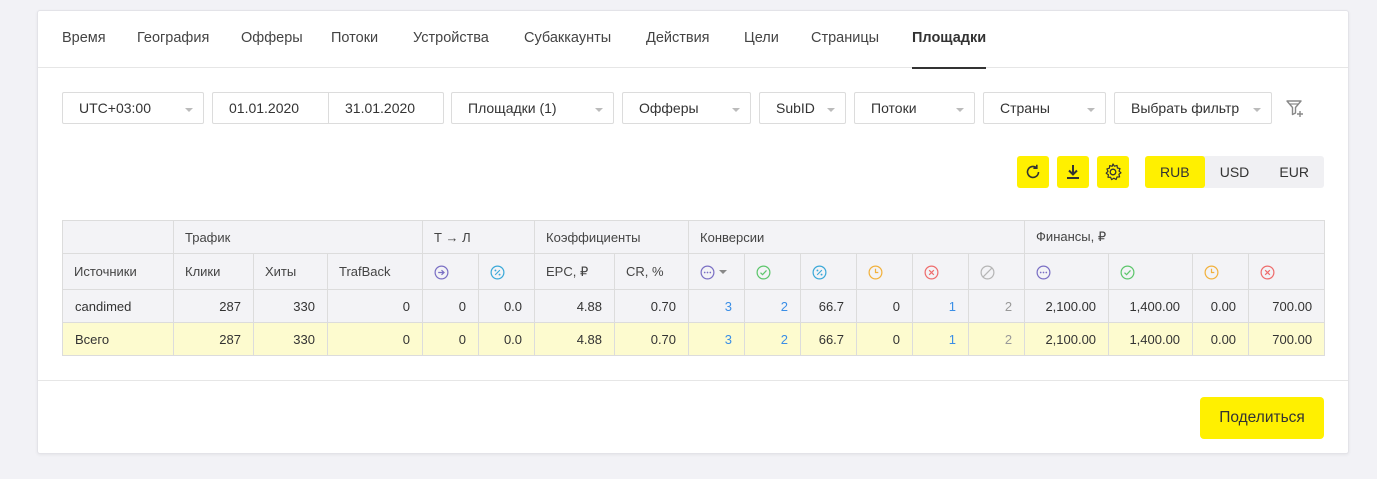 The height and width of the screenshot is (479, 1377). What do you see at coordinates (290, 271) in the screenshot?
I see `col-hits: Хиты` at bounding box center [290, 271].